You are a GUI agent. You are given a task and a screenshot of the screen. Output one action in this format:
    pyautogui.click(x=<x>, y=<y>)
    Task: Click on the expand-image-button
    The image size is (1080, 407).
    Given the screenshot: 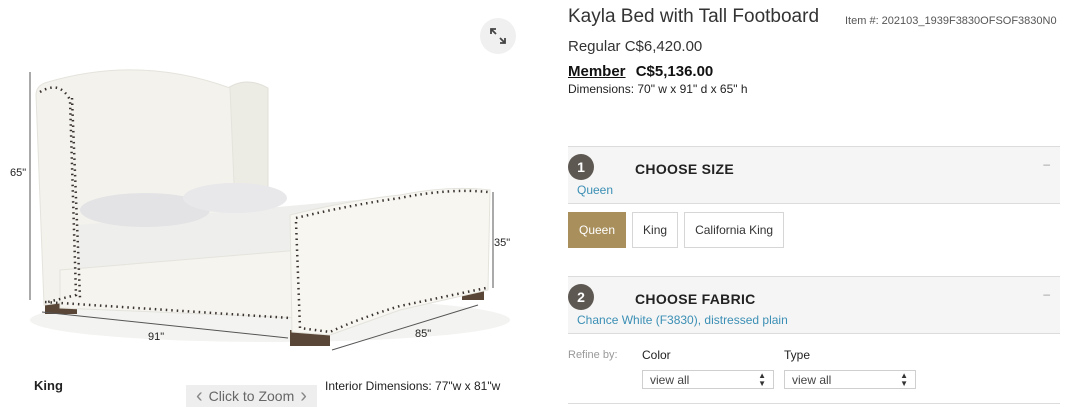 What is the action you would take?
    pyautogui.click(x=498, y=36)
    